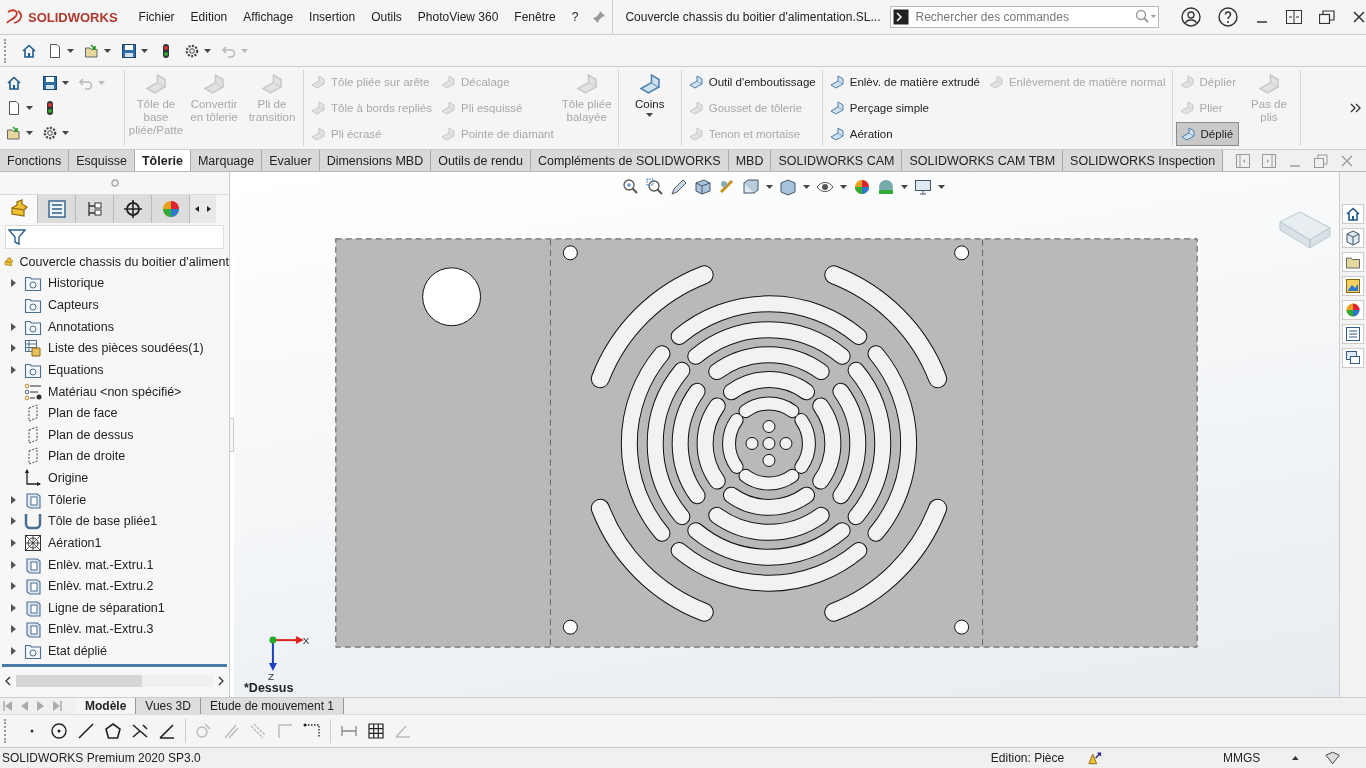  Describe the element at coordinates (59, 731) in the screenshot. I see `circle-icon` at that location.